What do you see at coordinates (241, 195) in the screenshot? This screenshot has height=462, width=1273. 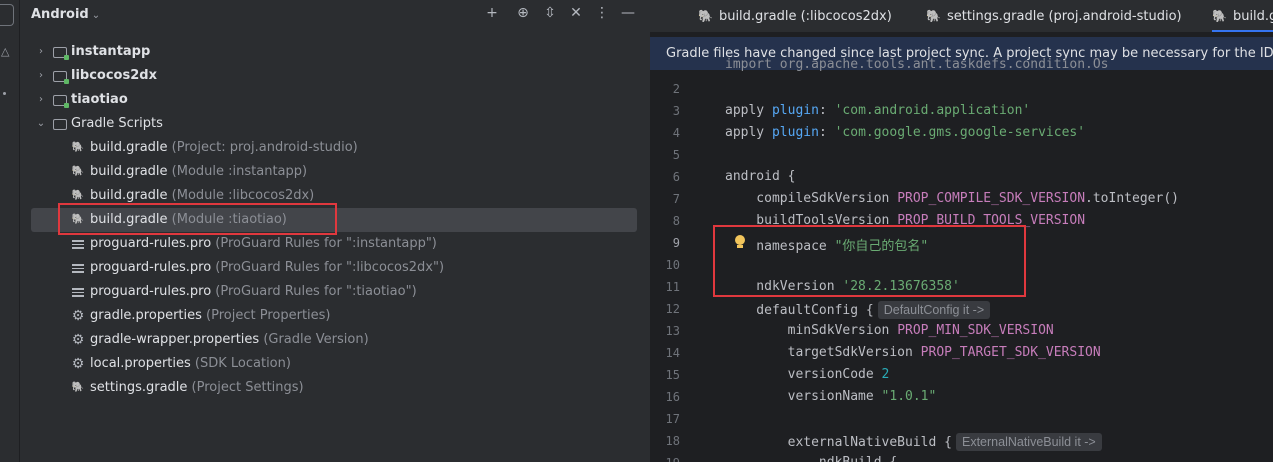 I see `file-hint: (Module :libcocos2dx)` at bounding box center [241, 195].